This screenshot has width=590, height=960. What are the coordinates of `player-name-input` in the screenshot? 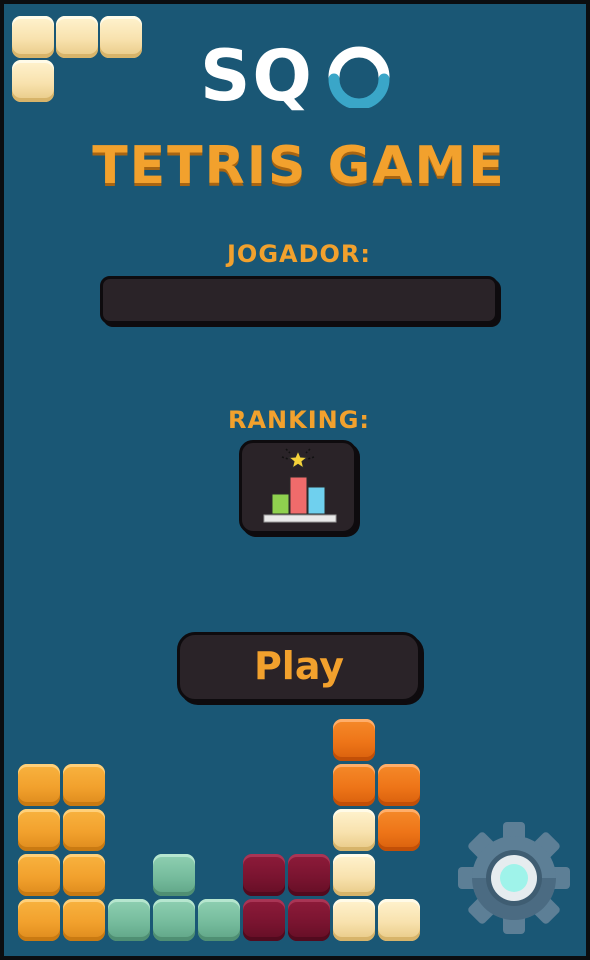 It's located at (299, 300).